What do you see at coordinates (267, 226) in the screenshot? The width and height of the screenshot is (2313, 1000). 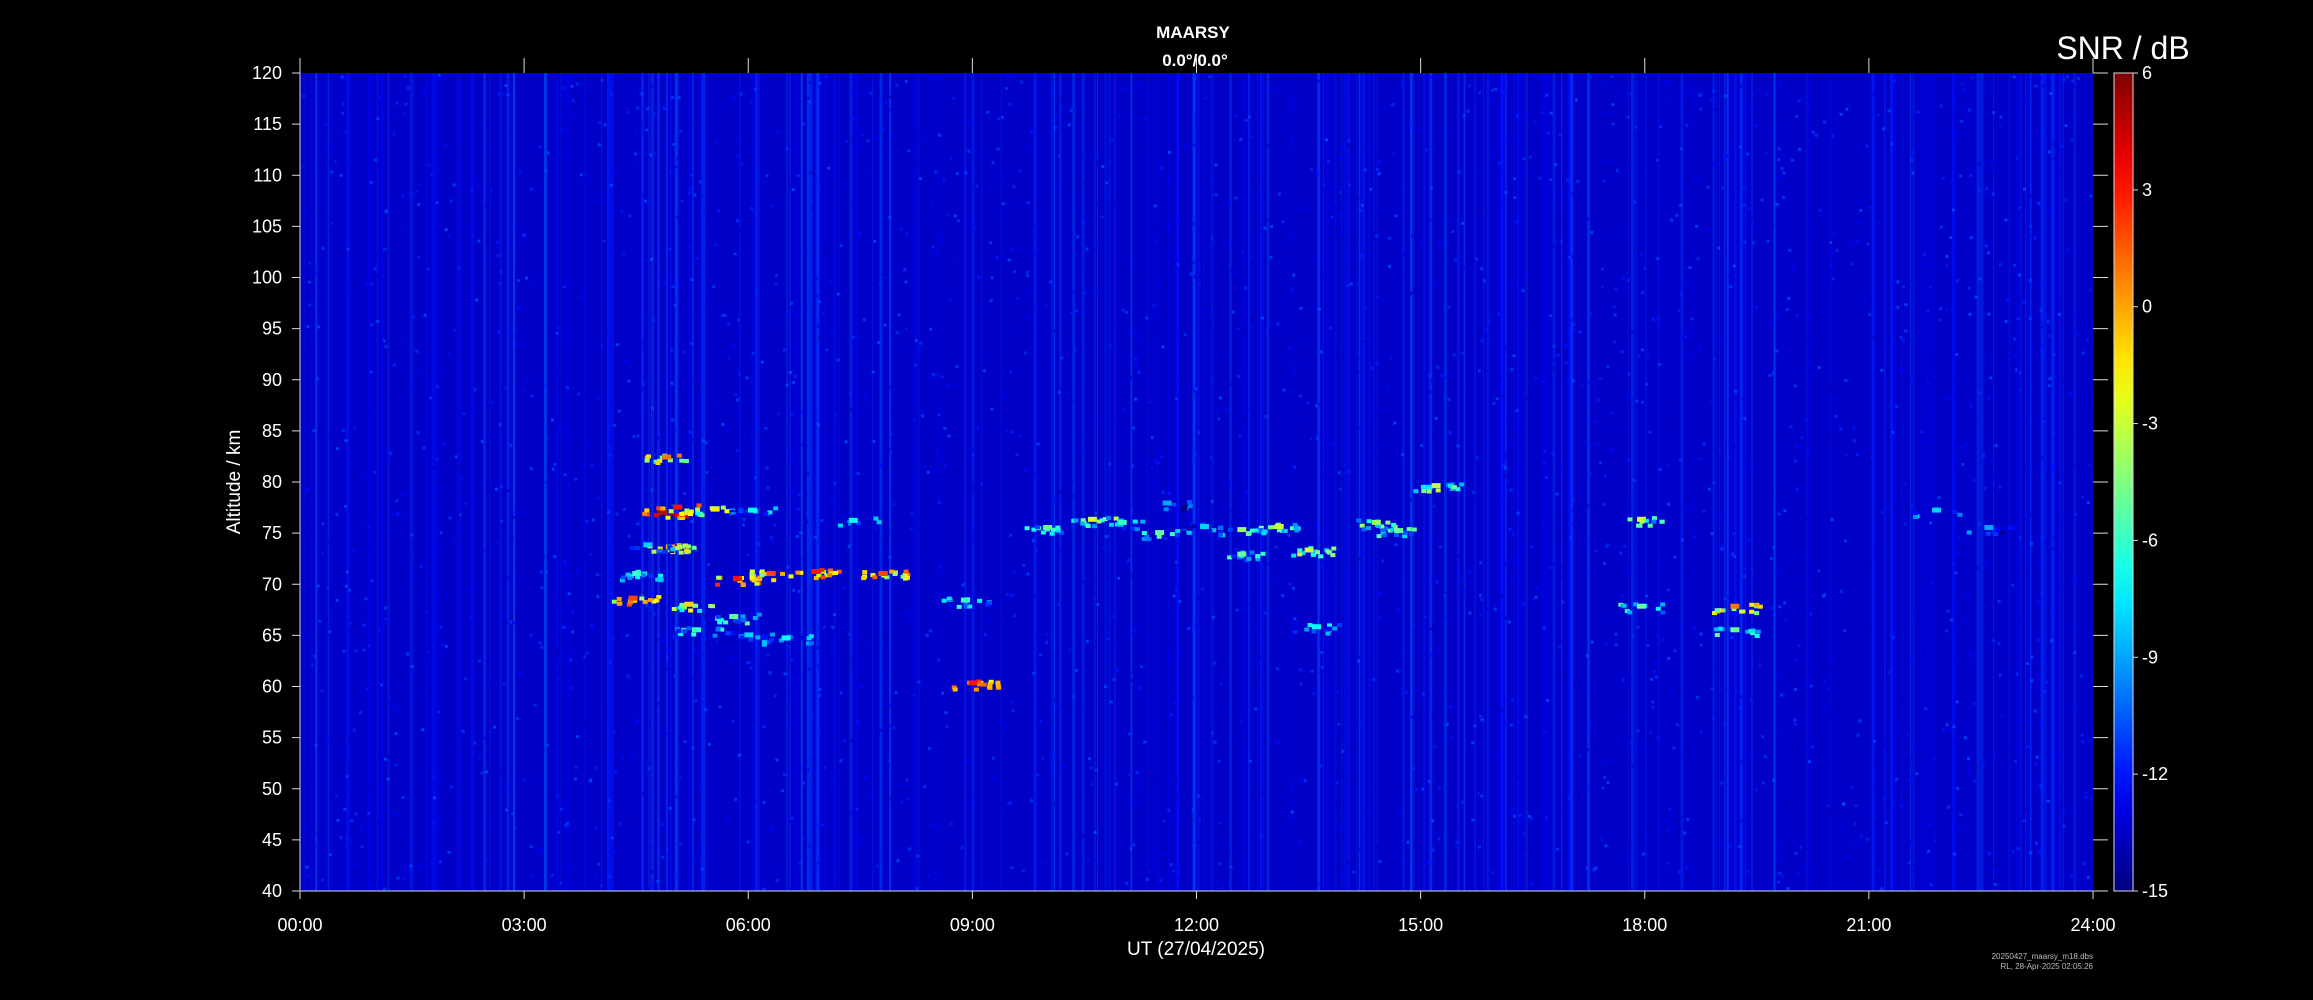 I see `y-tick-label: 105` at bounding box center [267, 226].